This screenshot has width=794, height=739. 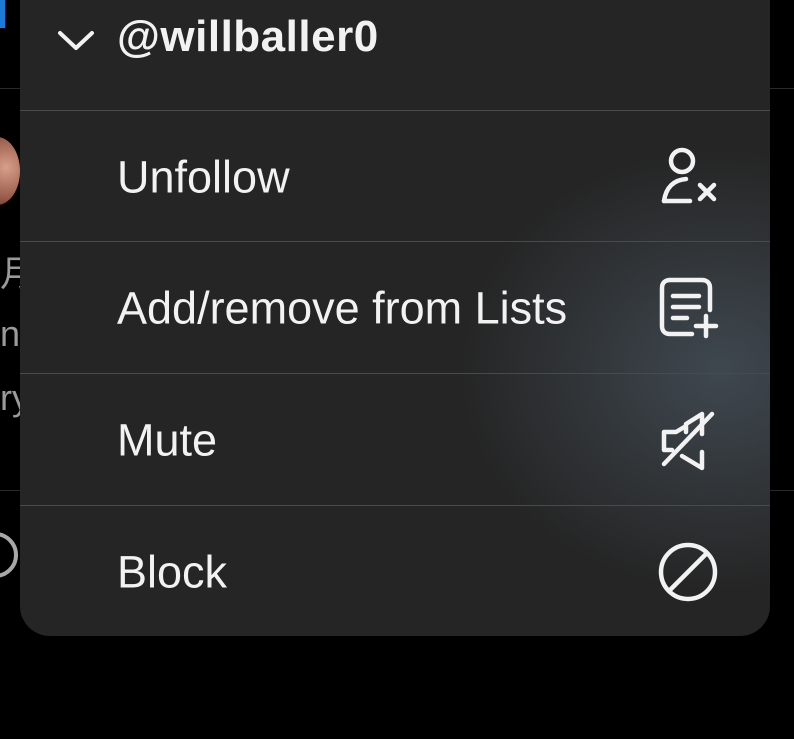 I want to click on unfollow-label: Unfollow, so click(x=203, y=176).